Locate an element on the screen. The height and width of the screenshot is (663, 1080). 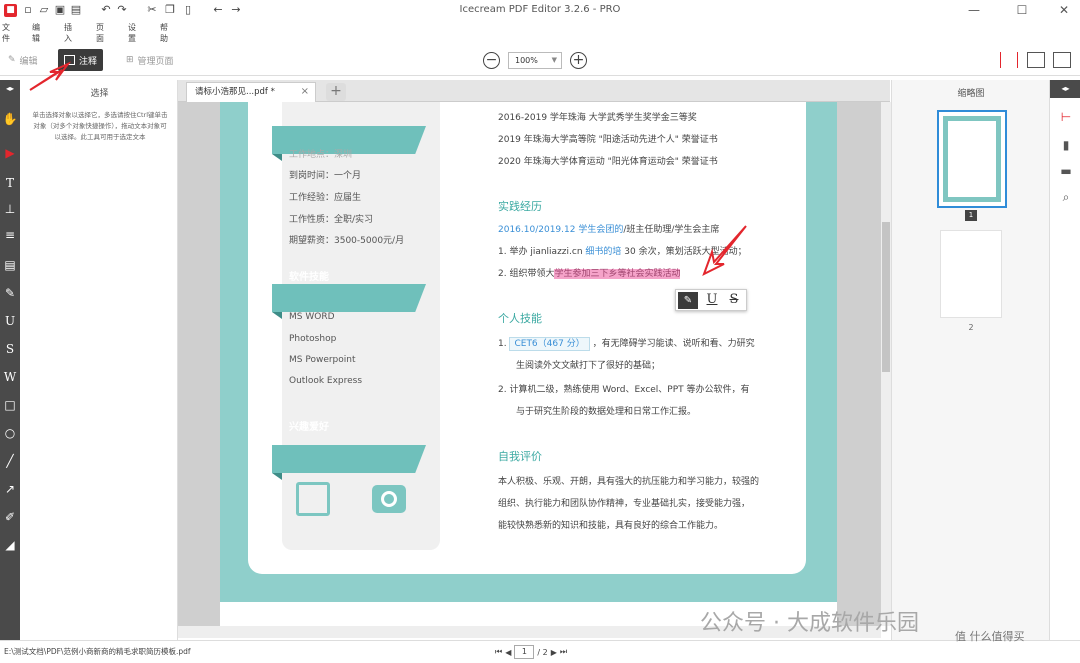
file-path: E:\测试文档\PDF\范例小商新商的精毛求职简历模板.pdf is located at coordinates (97, 651).